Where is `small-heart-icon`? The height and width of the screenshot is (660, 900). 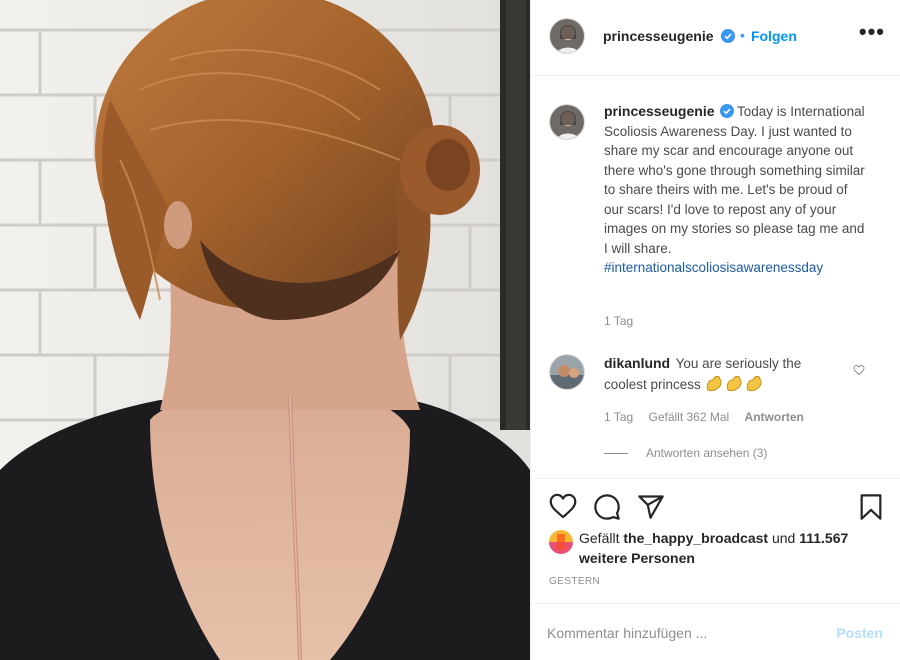
small-heart-icon is located at coordinates (859, 370).